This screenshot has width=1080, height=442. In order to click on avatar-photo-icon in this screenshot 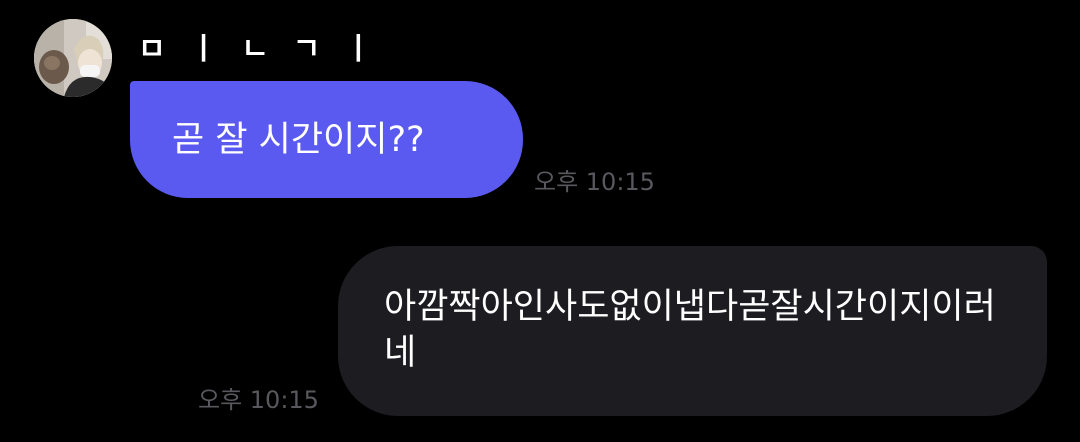, I will do `click(73, 58)`.